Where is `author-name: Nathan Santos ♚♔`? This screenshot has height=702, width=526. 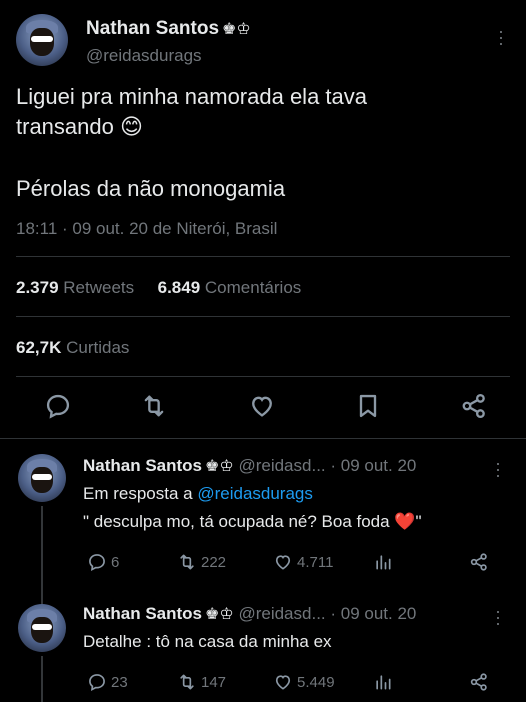
author-name: Nathan Santos ♚♔ is located at coordinates (168, 29).